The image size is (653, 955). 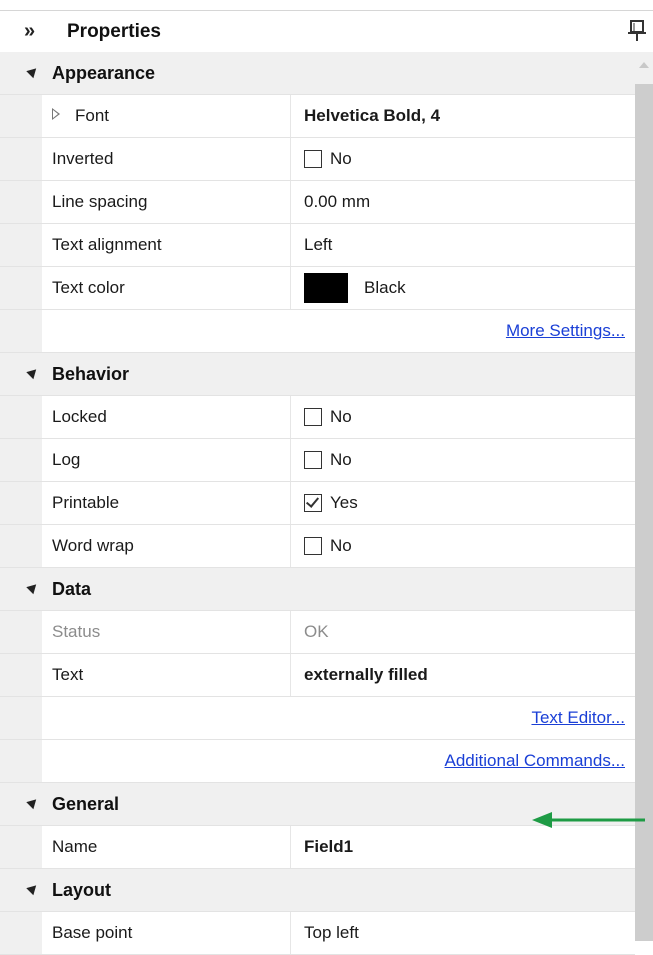 I want to click on category-label: Behavior, so click(x=91, y=374).